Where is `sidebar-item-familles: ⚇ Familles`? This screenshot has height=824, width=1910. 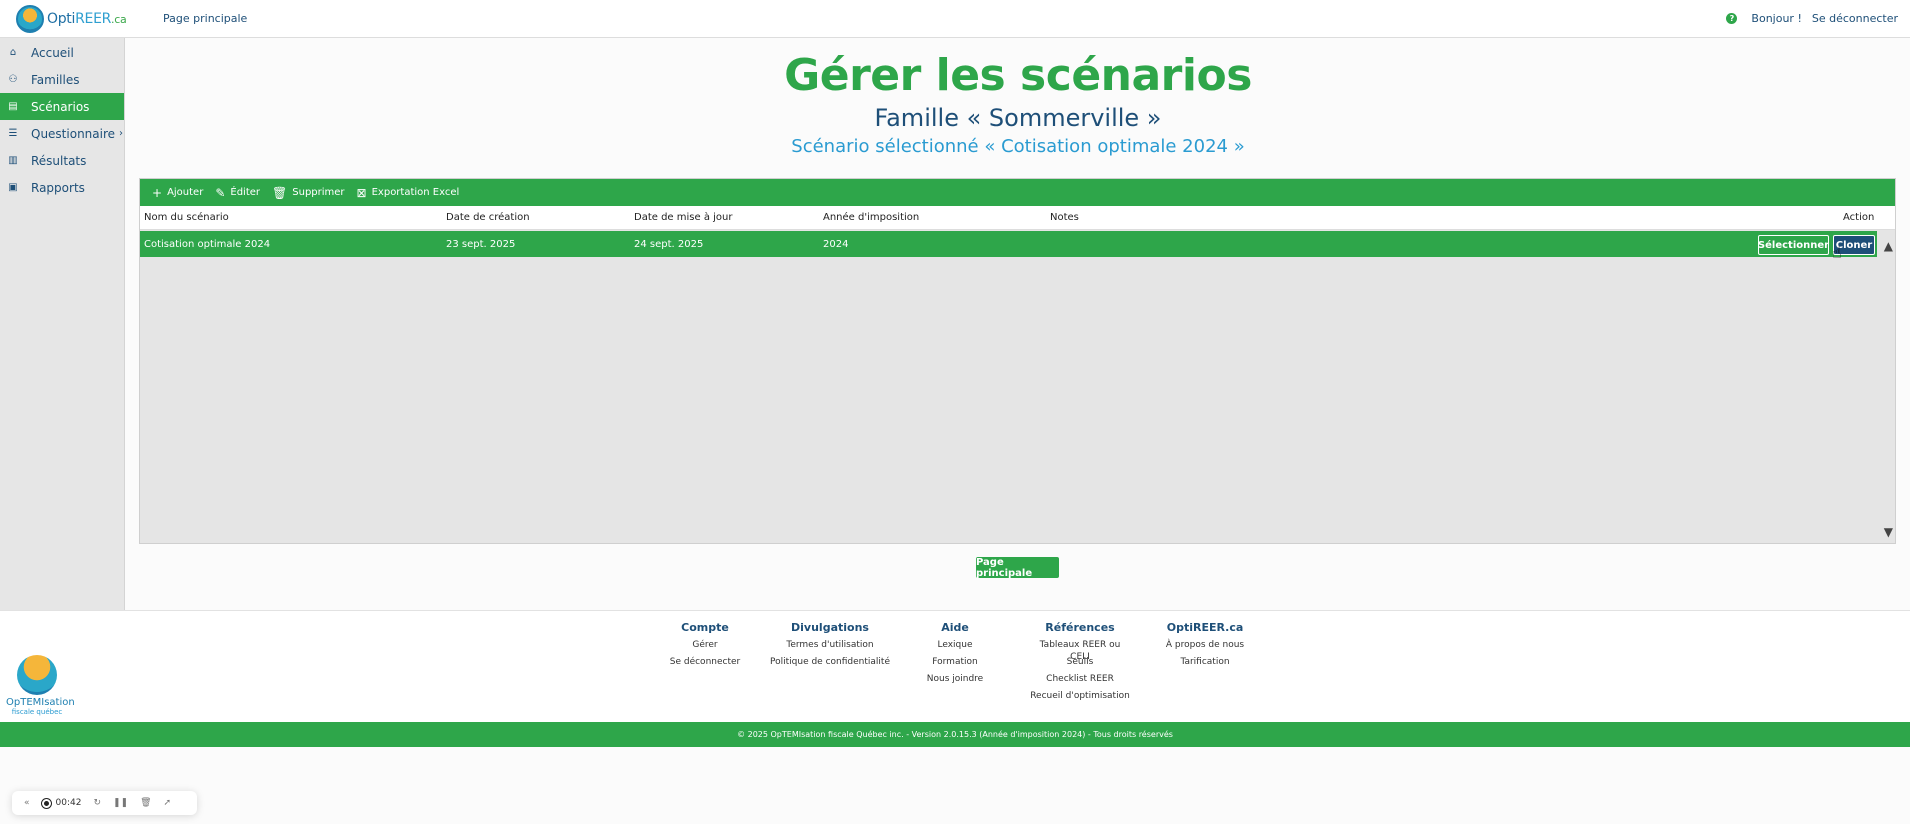 sidebar-item-familles: ⚇ Familles is located at coordinates (62, 79).